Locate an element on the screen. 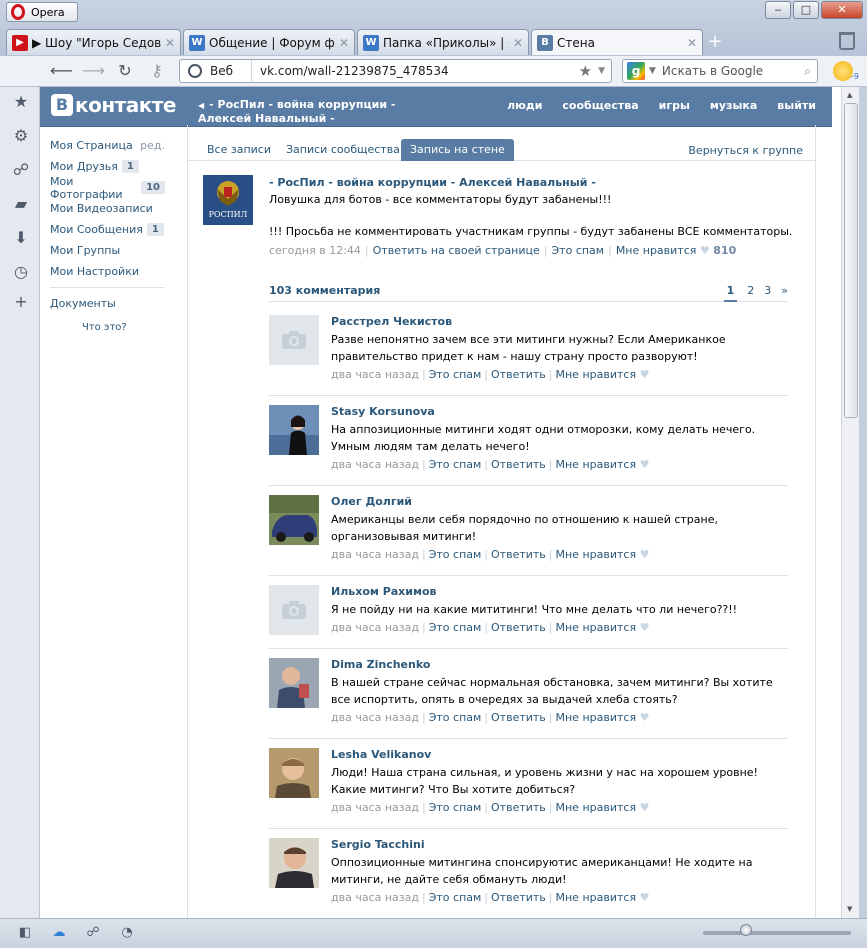 Image resolution: width=867 pixels, height=948 pixels. close-window-button: ✕ is located at coordinates (842, 10).